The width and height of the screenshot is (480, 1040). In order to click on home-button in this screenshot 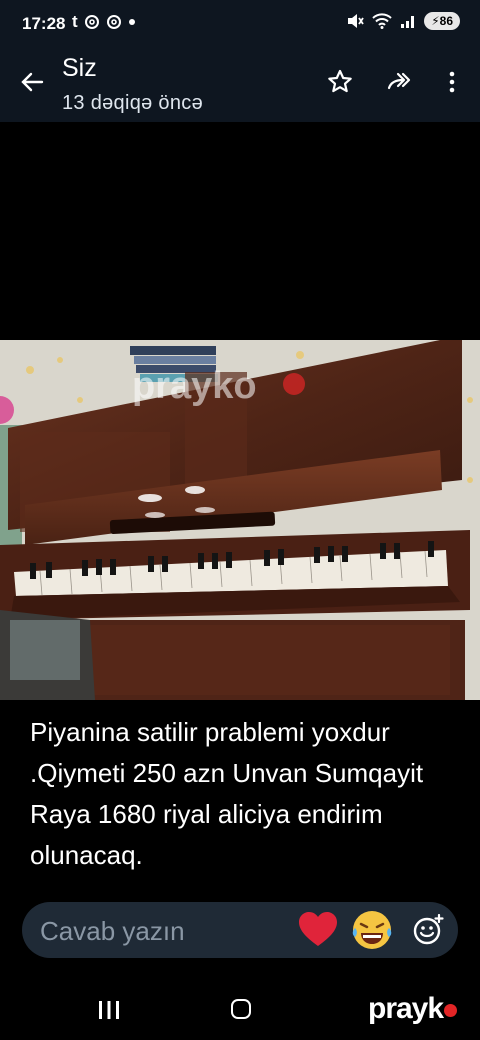, I will do `click(241, 1009)`.